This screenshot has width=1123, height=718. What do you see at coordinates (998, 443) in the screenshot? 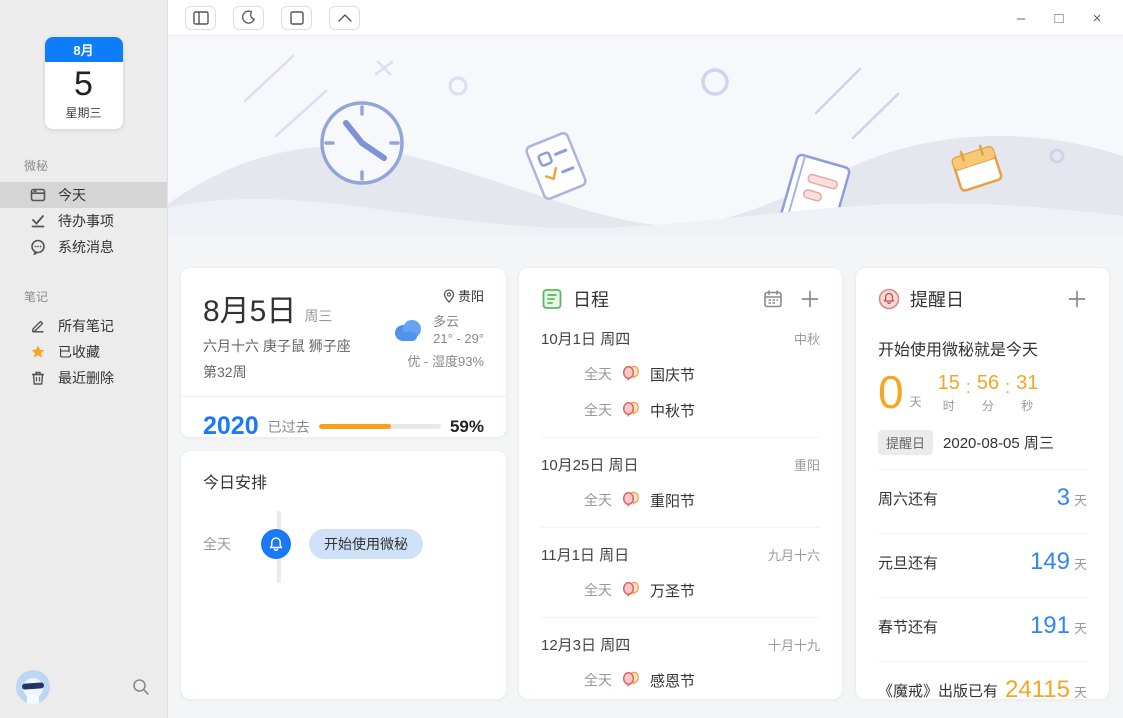
I see `reminder-badge-date: 2020-08-05 周三` at bounding box center [998, 443].